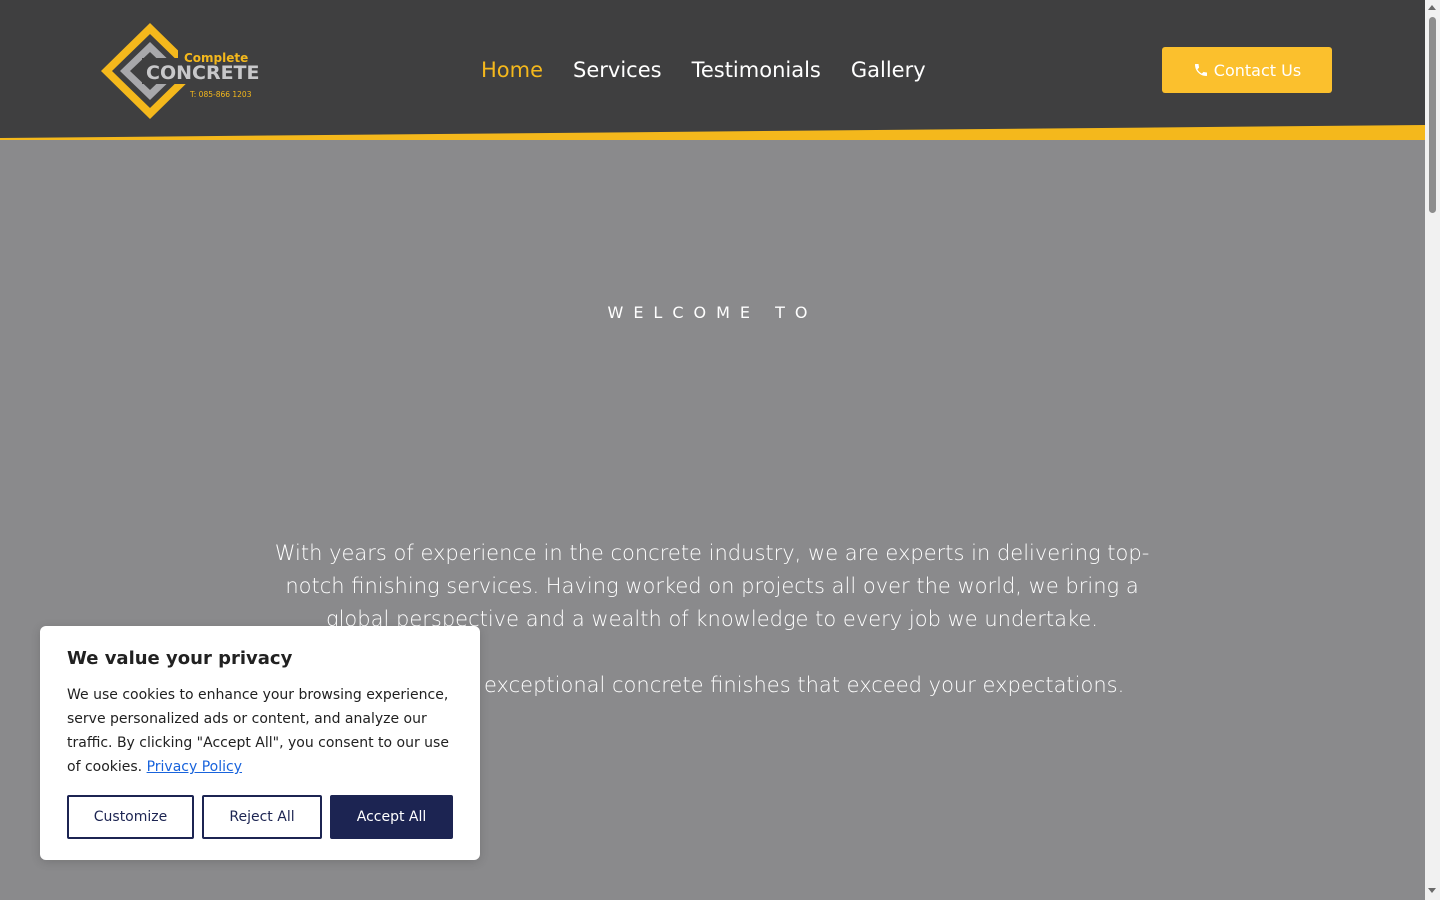 The image size is (1440, 900). I want to click on contact-us-button: Contact Us, so click(1247, 70).